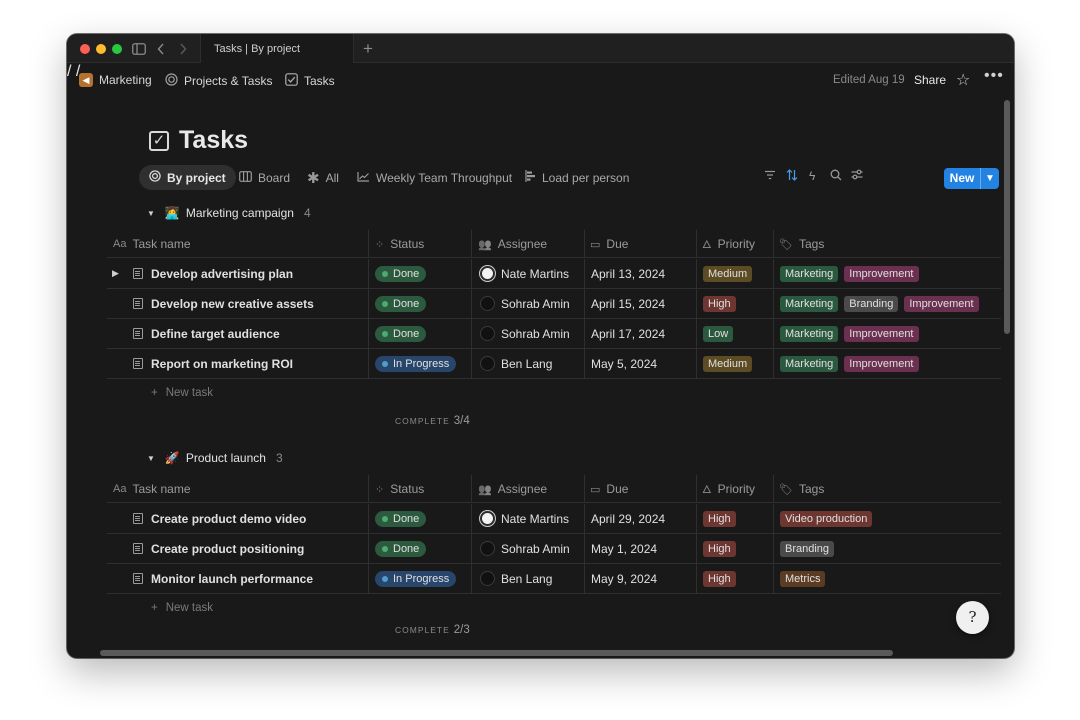  Describe the element at coordinates (215, 458) in the screenshot. I see `group-header: ▼ 🚀 Product launch 3` at that location.